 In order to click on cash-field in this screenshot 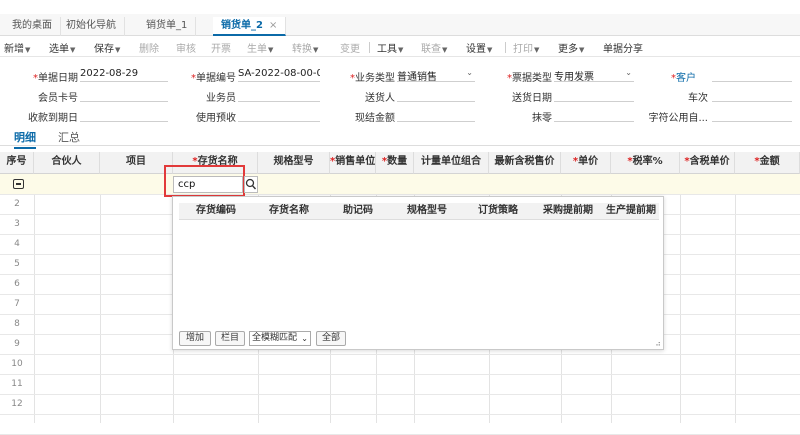, I will do `click(436, 115)`.